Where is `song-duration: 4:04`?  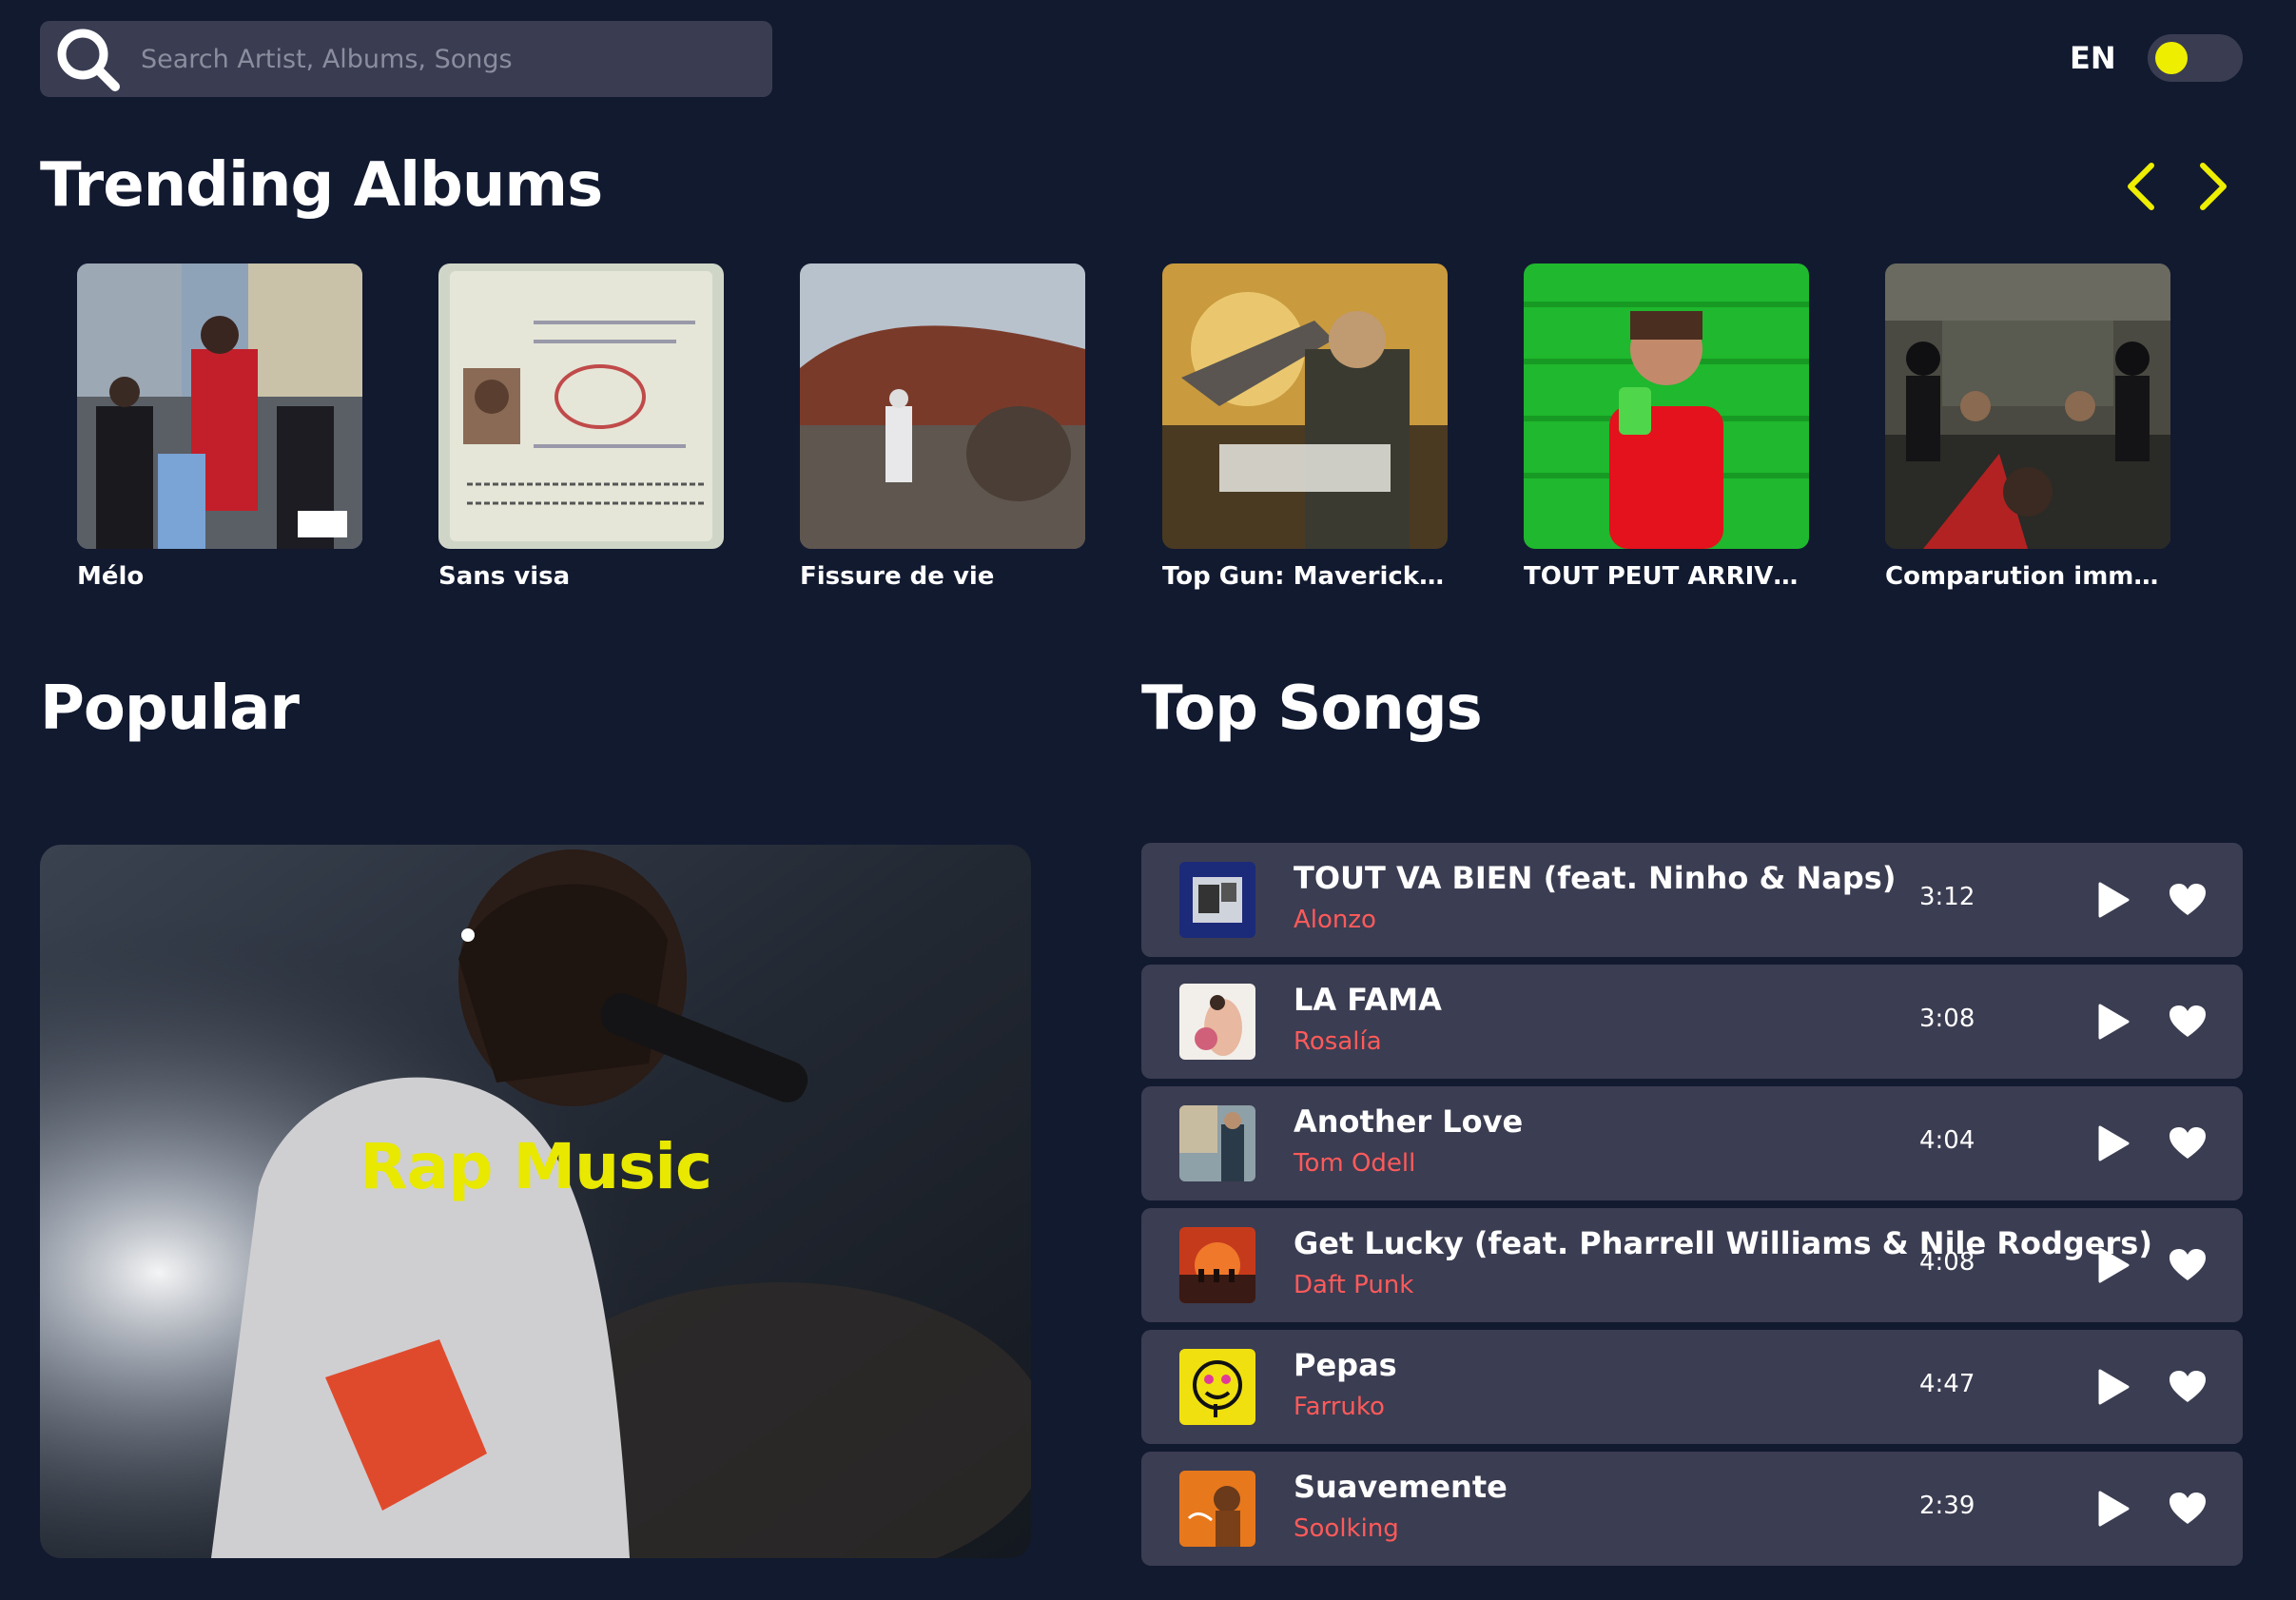
song-duration: 4:04 is located at coordinates (1947, 1140).